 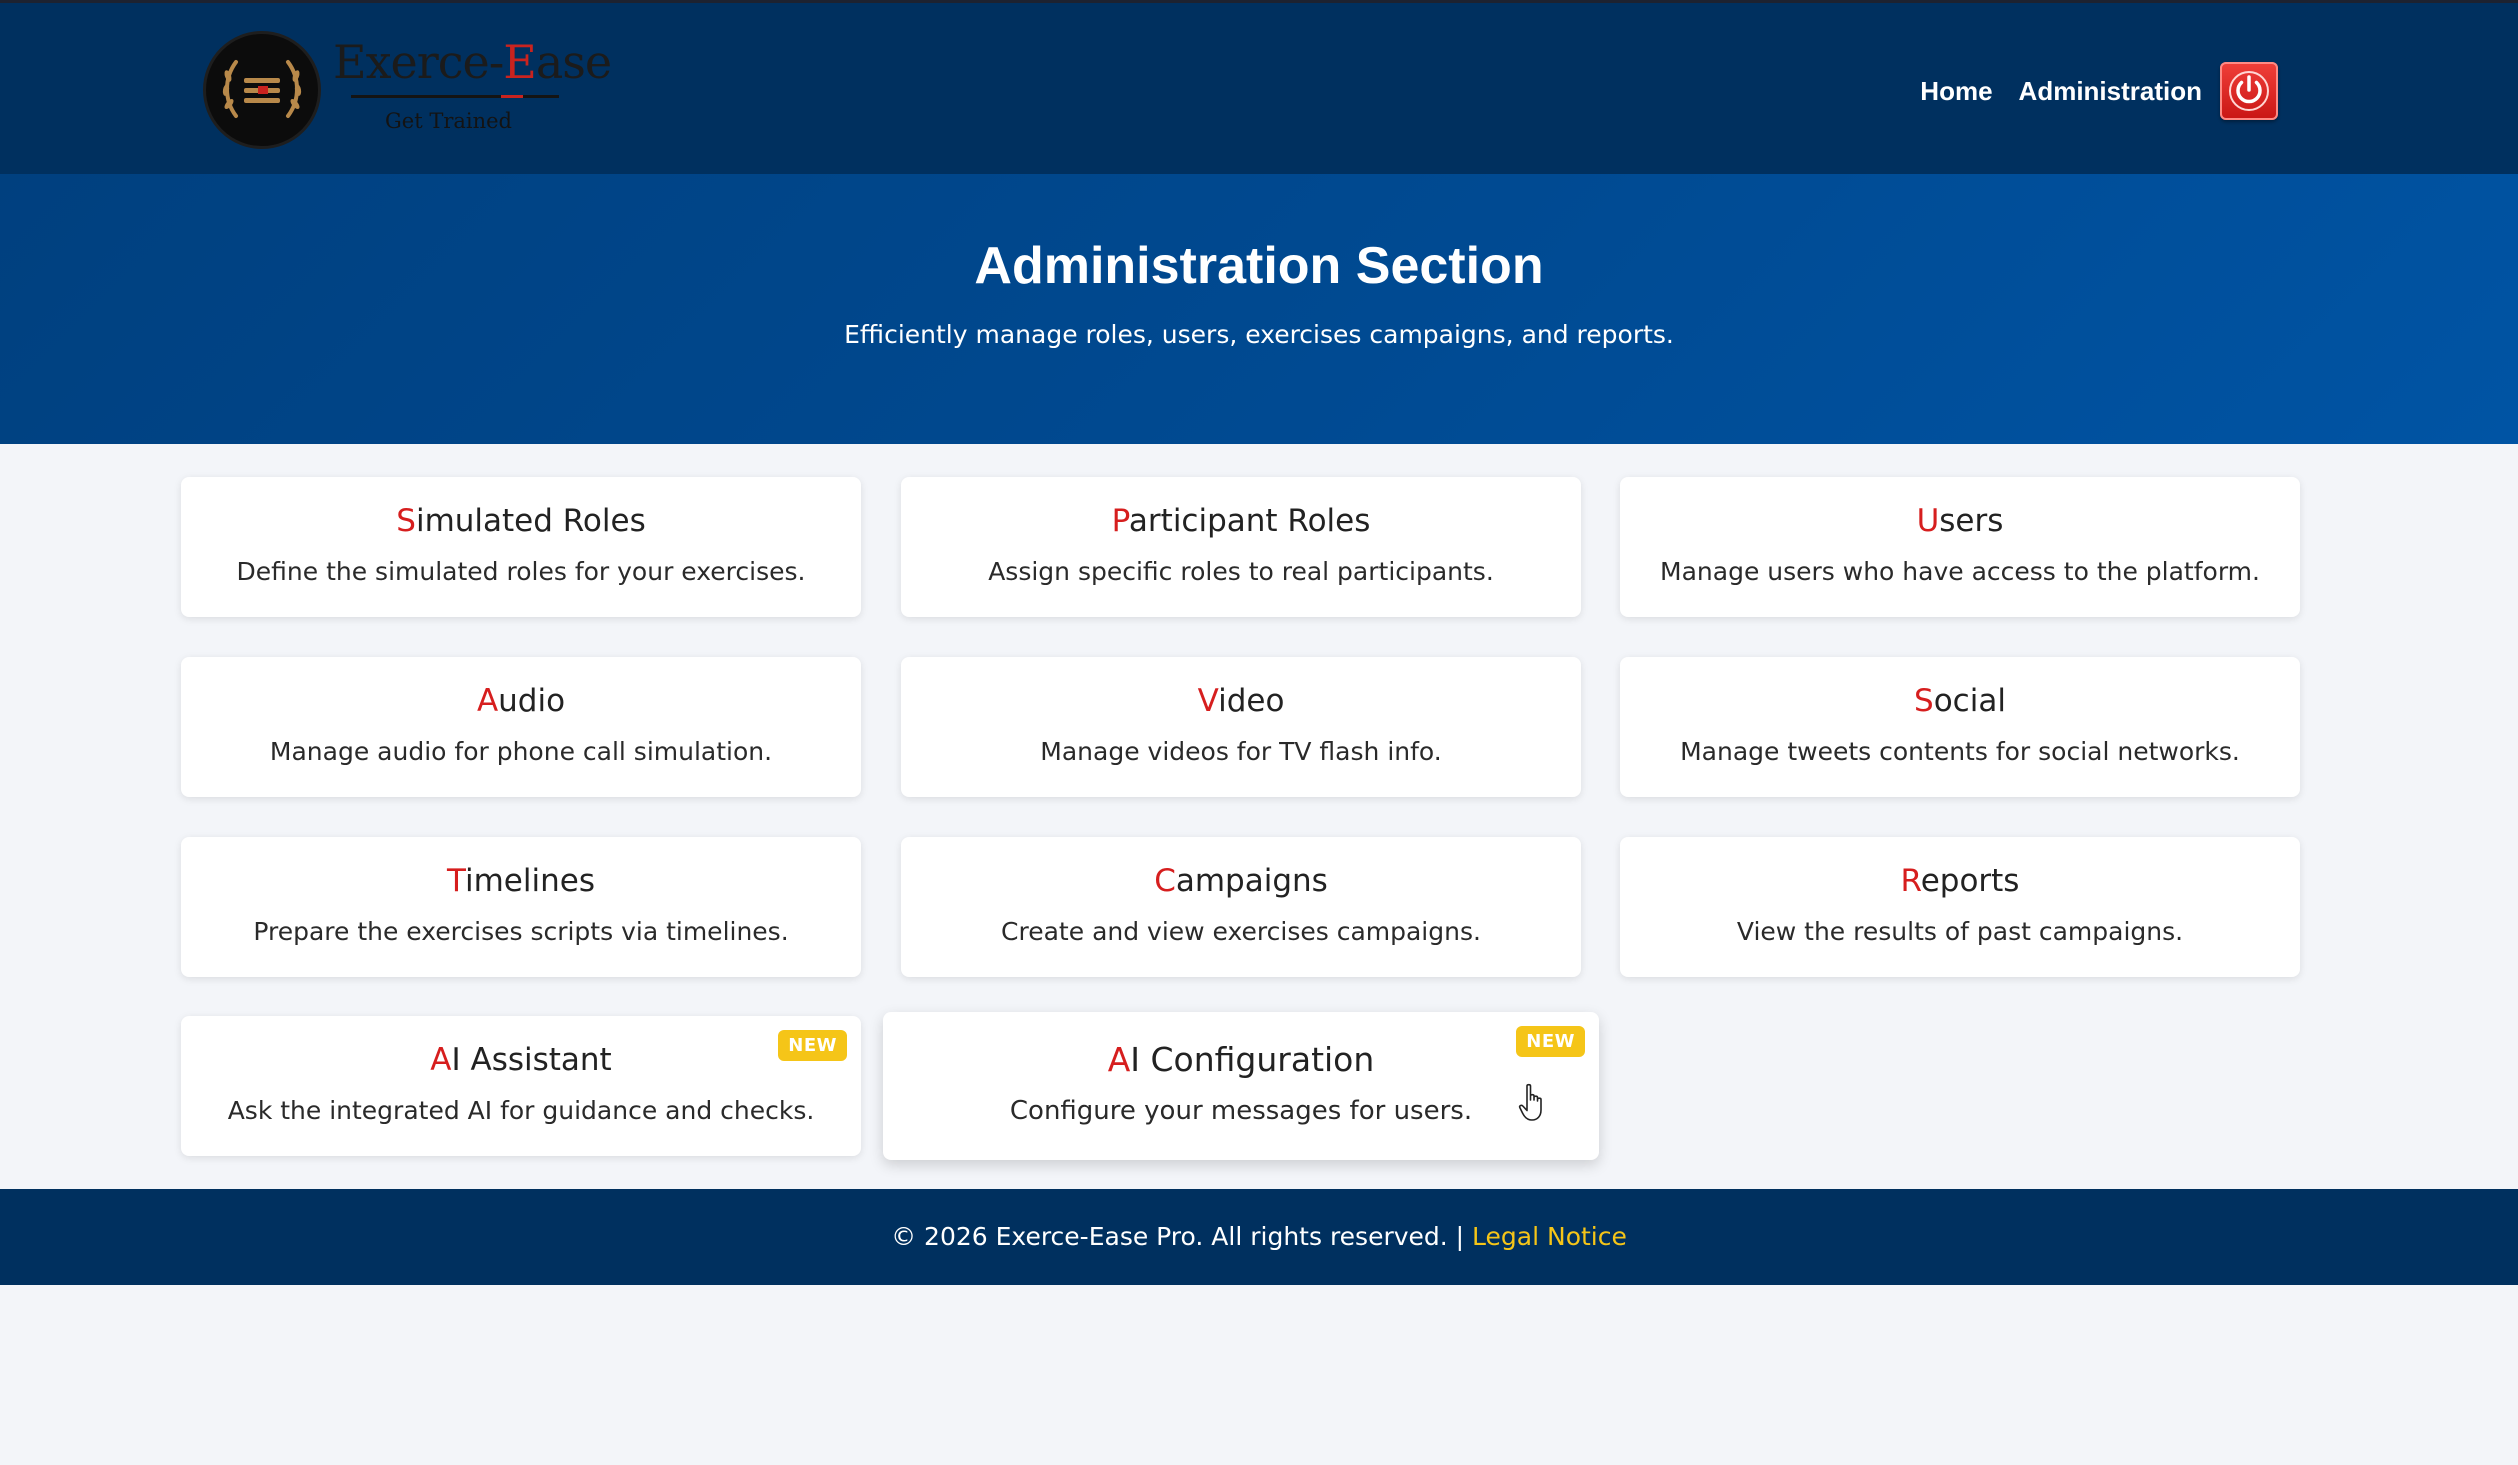 What do you see at coordinates (1241, 521) in the screenshot?
I see `card-title: Participant Roles` at bounding box center [1241, 521].